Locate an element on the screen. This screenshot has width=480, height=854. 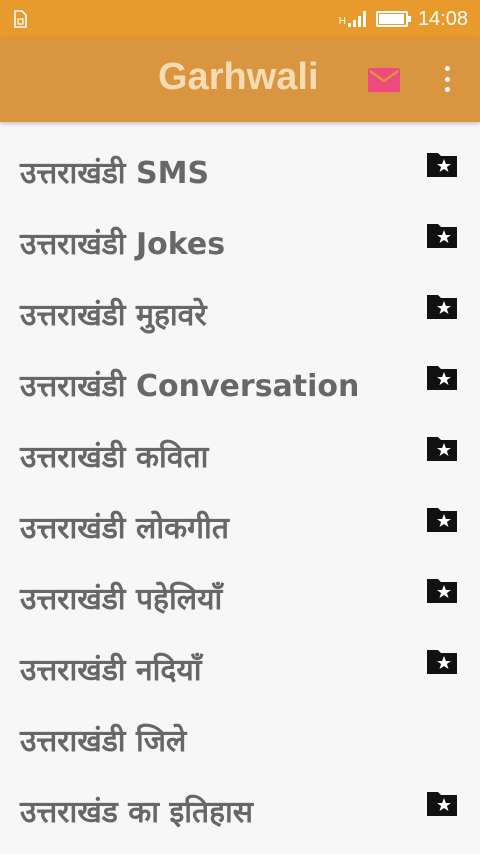
app-title: Garhwali is located at coordinates (238, 77).